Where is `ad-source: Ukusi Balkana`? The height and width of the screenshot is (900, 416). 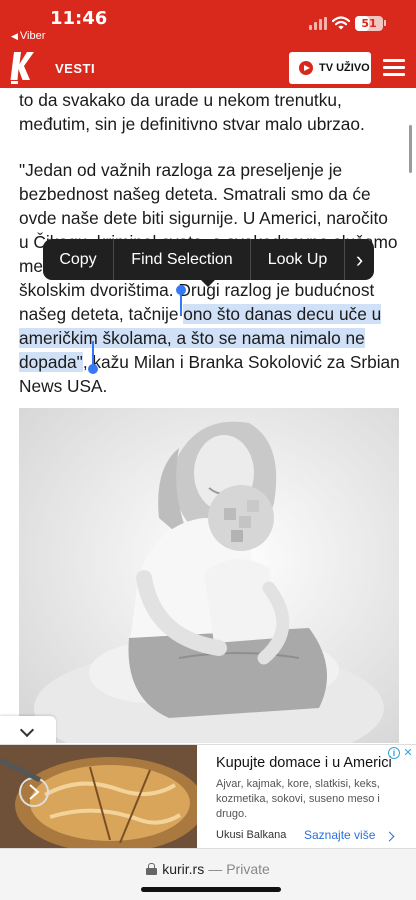
ad-source: Ukusi Balkana is located at coordinates (251, 835).